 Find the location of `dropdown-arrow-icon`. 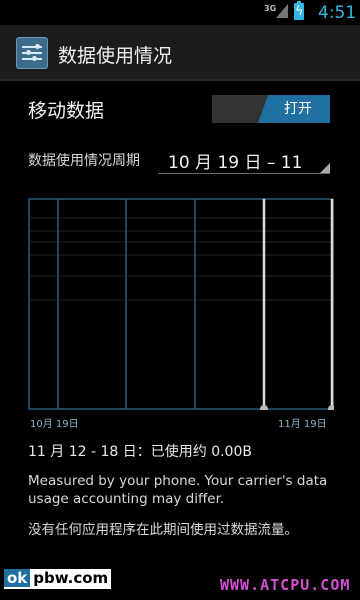

dropdown-arrow-icon is located at coordinates (325, 168).